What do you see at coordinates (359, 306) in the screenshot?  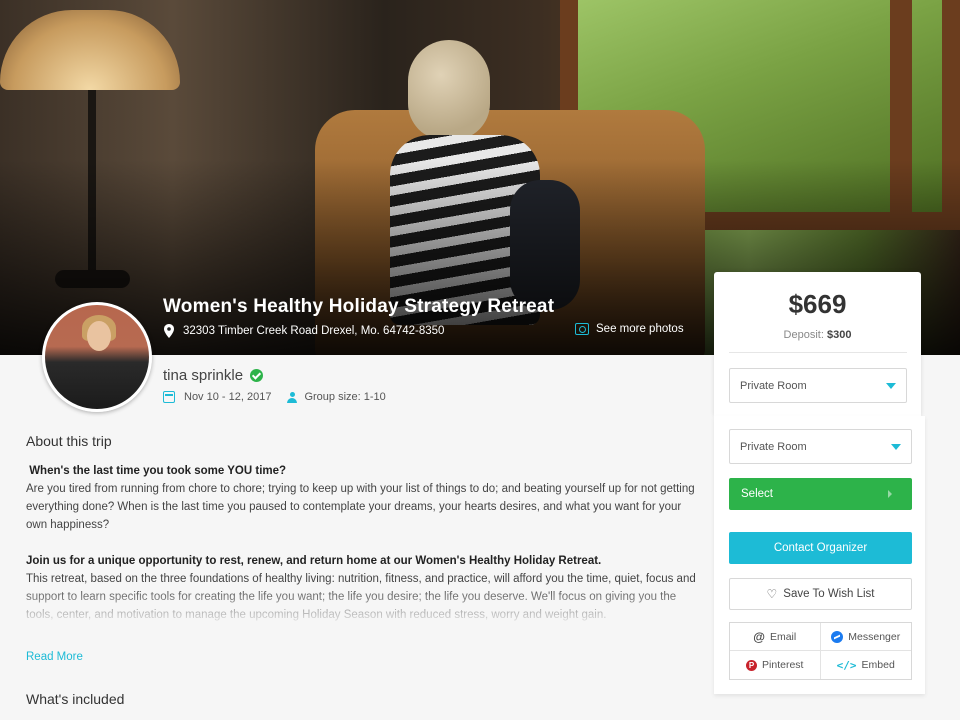 I see `trip-title: Women's Healthy Holiday Strategy Retreat` at bounding box center [359, 306].